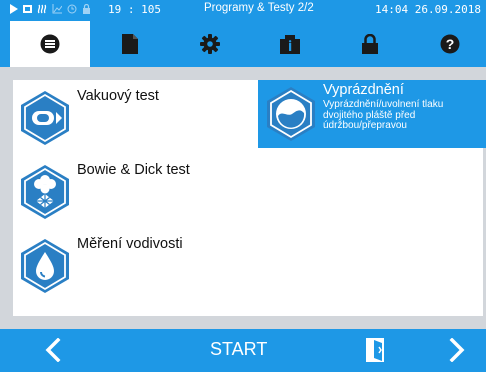 This screenshot has width=486, height=372. What do you see at coordinates (42, 9) in the screenshot?
I see `steam-icon` at bounding box center [42, 9].